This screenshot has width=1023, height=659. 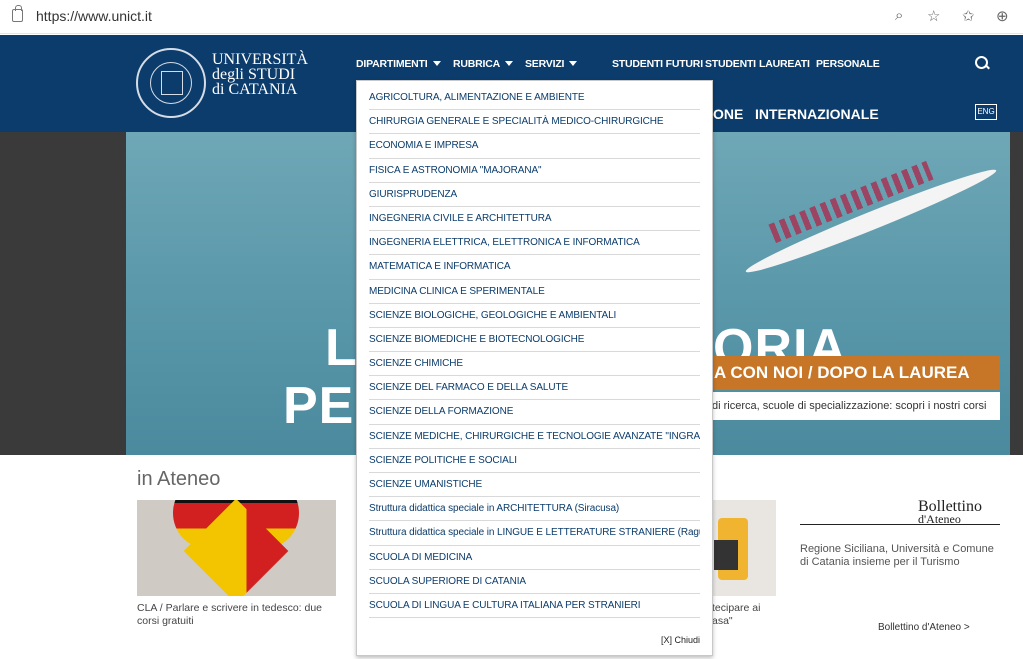 I want to click on hero-side-left, so click(x=63, y=293).